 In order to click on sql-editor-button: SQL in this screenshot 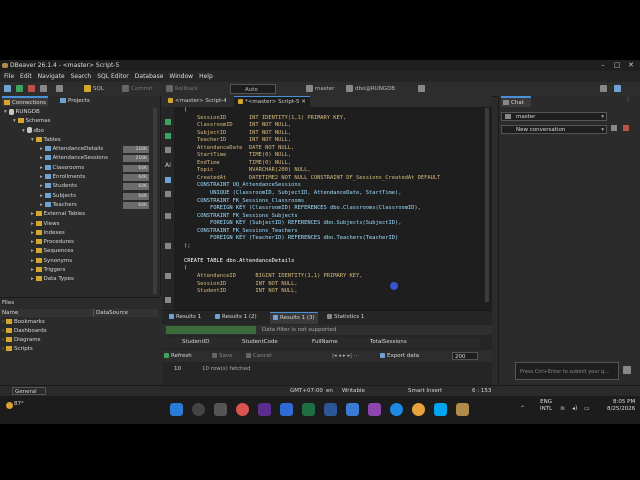, I will do `click(94, 89)`.